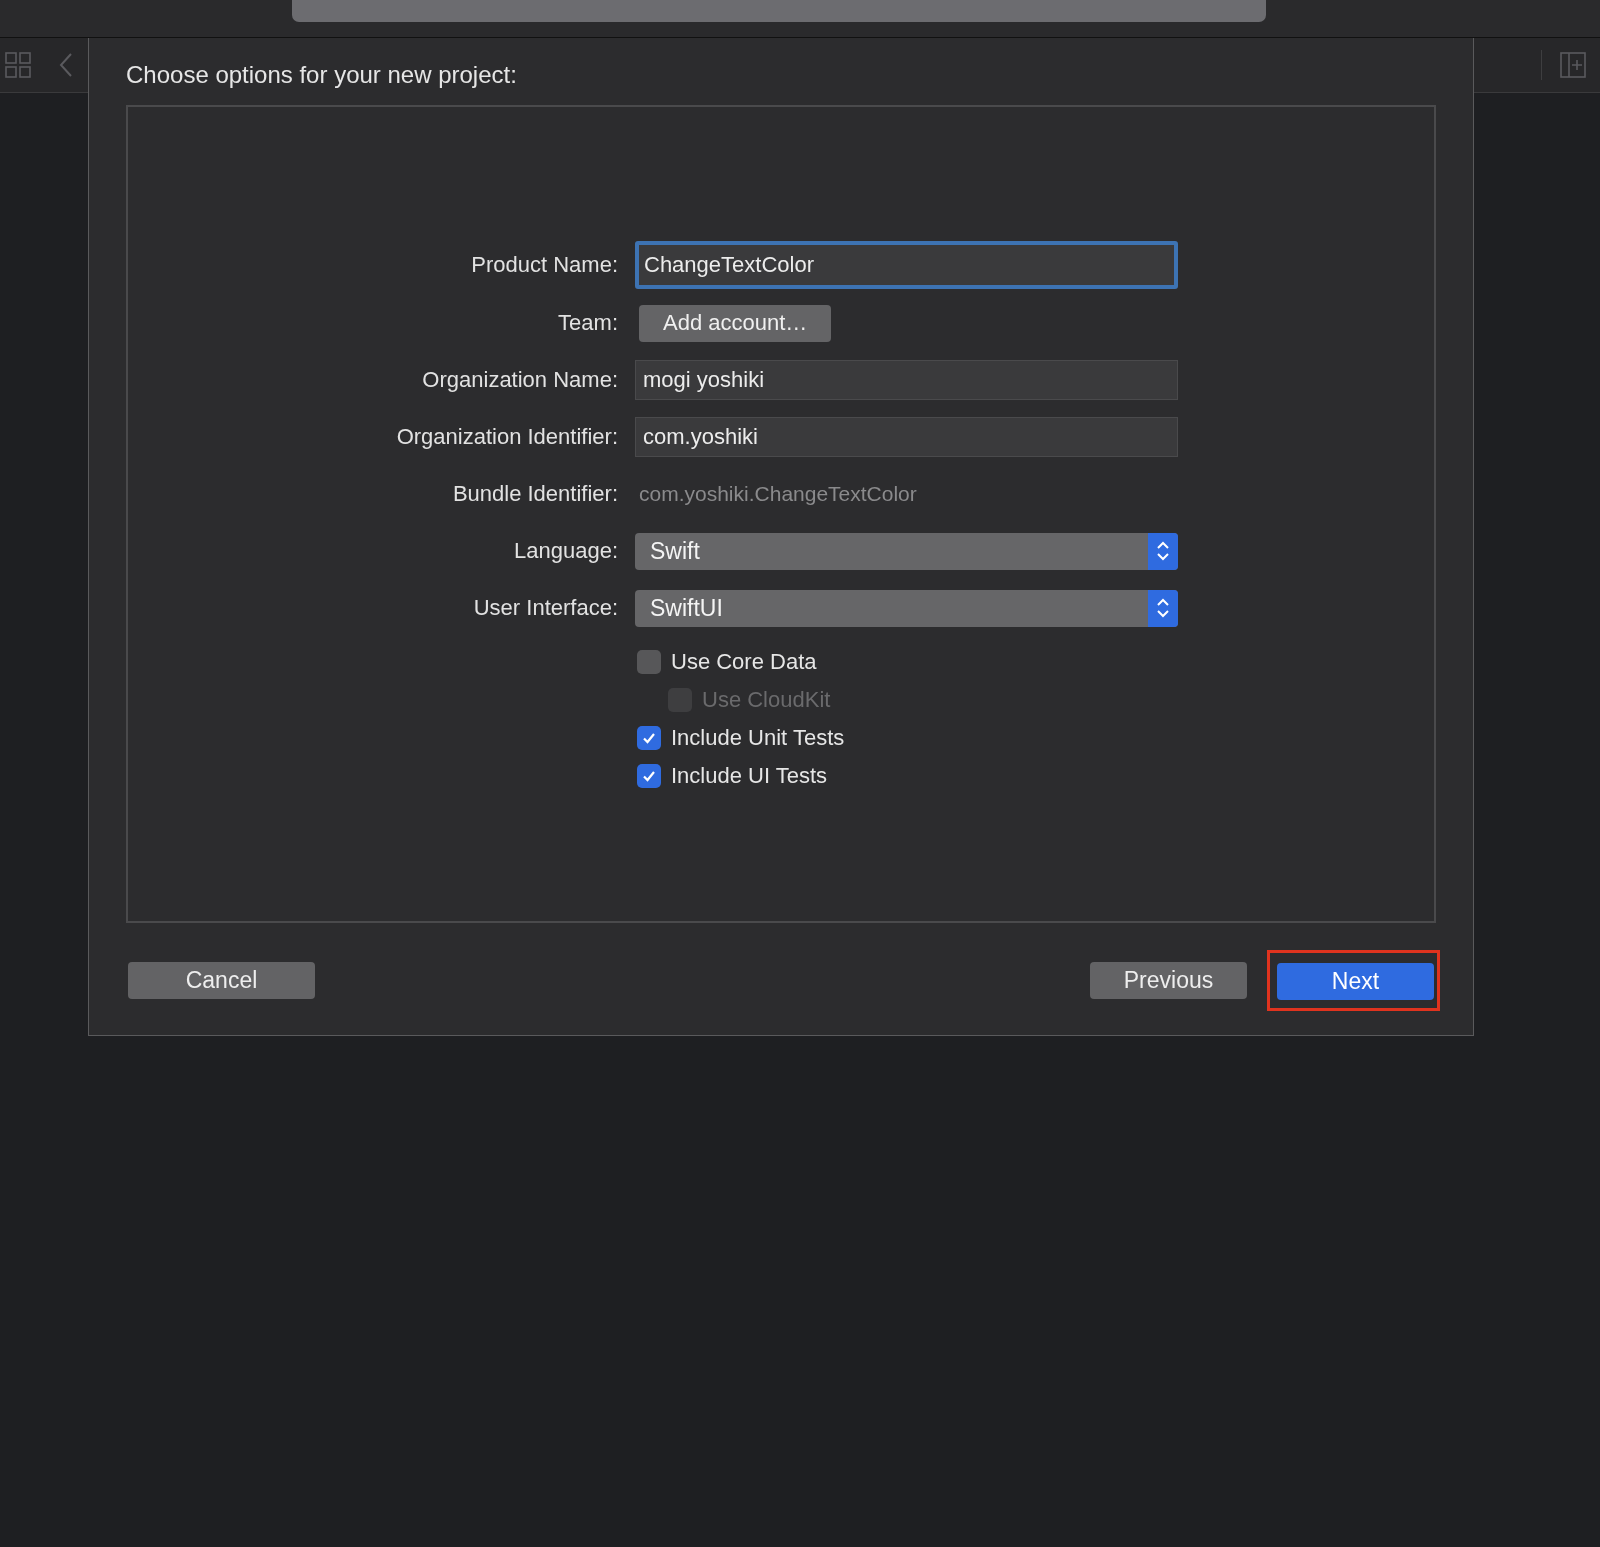 This screenshot has width=1600, height=1547. Describe the element at coordinates (534, 494) in the screenshot. I see `field-label: Bundle Identifier:` at that location.